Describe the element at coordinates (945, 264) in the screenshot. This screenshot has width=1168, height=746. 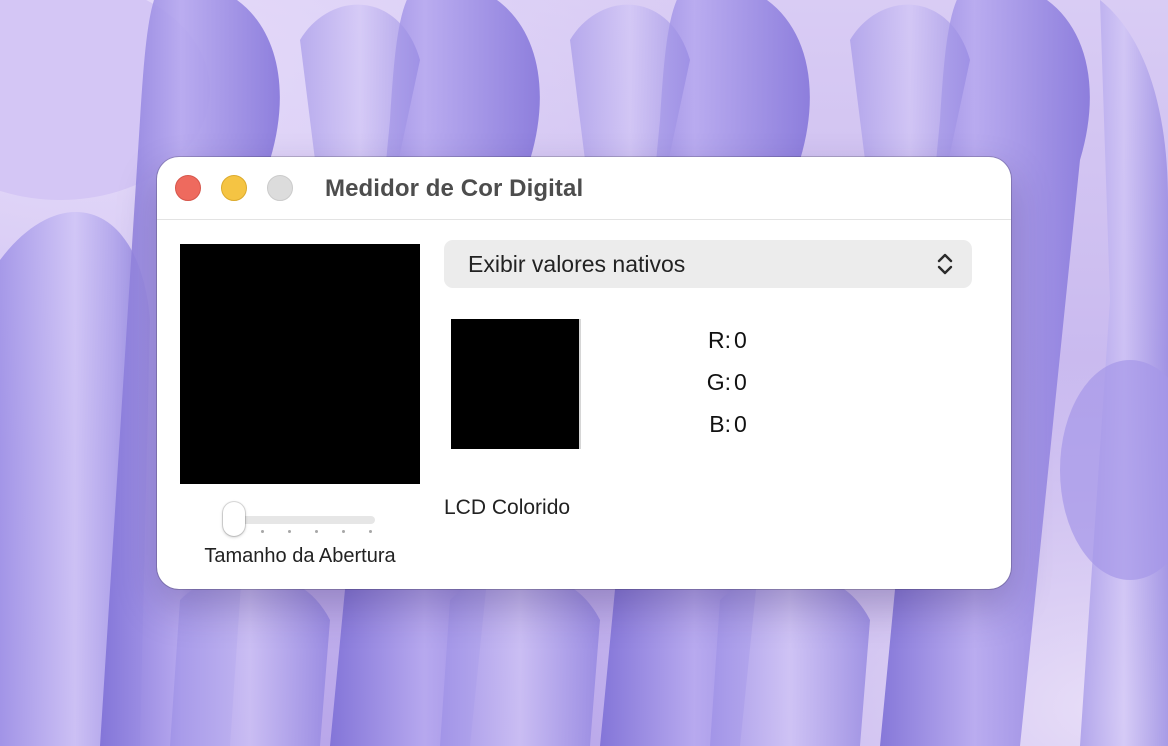
I see `chevron-up-down-icon` at that location.